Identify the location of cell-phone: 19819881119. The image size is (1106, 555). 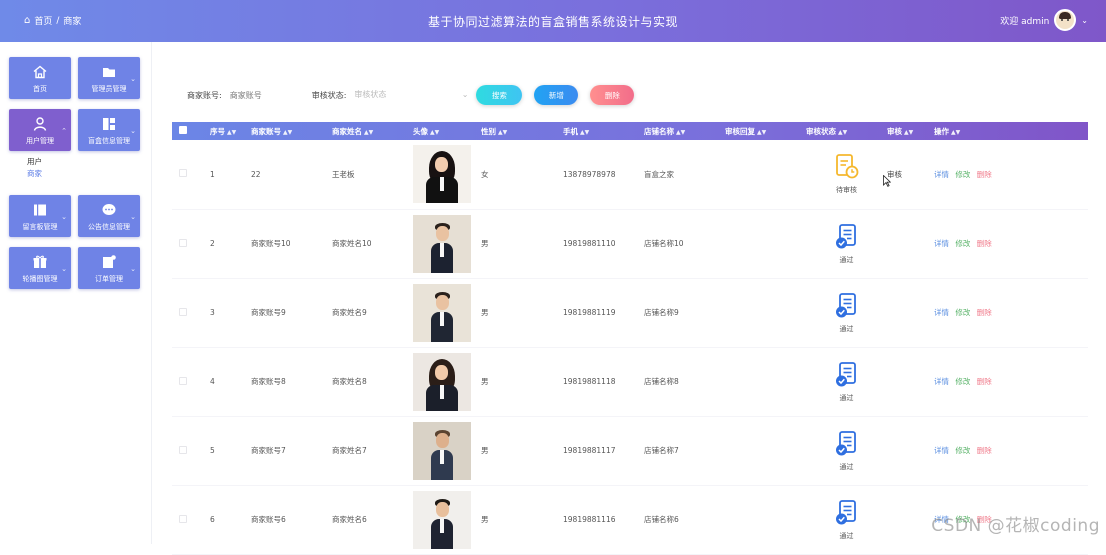
(603, 312).